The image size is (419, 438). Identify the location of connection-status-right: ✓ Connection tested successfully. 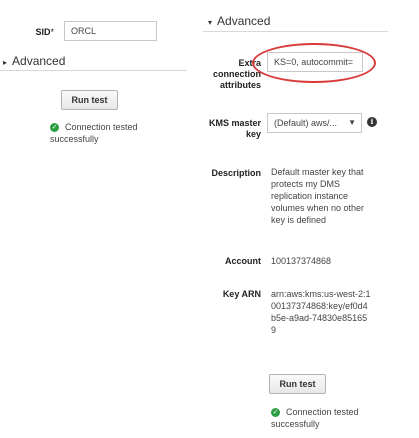
(315, 418).